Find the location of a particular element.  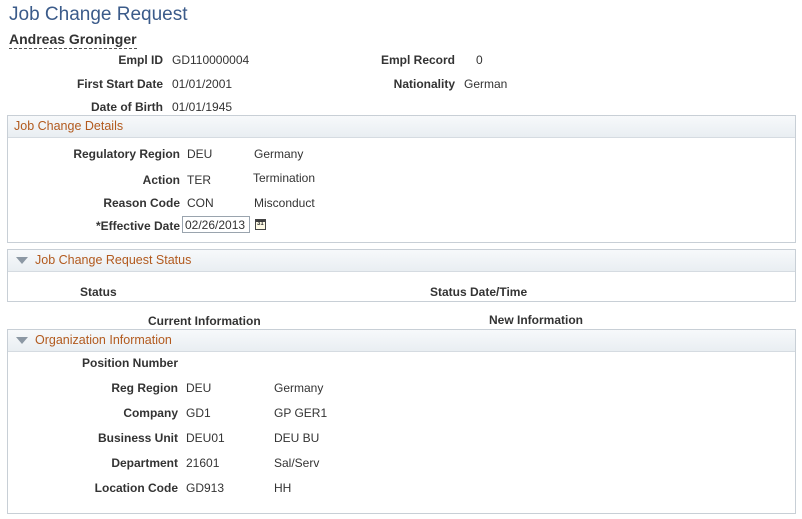

org-row-code: DEU01 is located at coordinates (205, 438).